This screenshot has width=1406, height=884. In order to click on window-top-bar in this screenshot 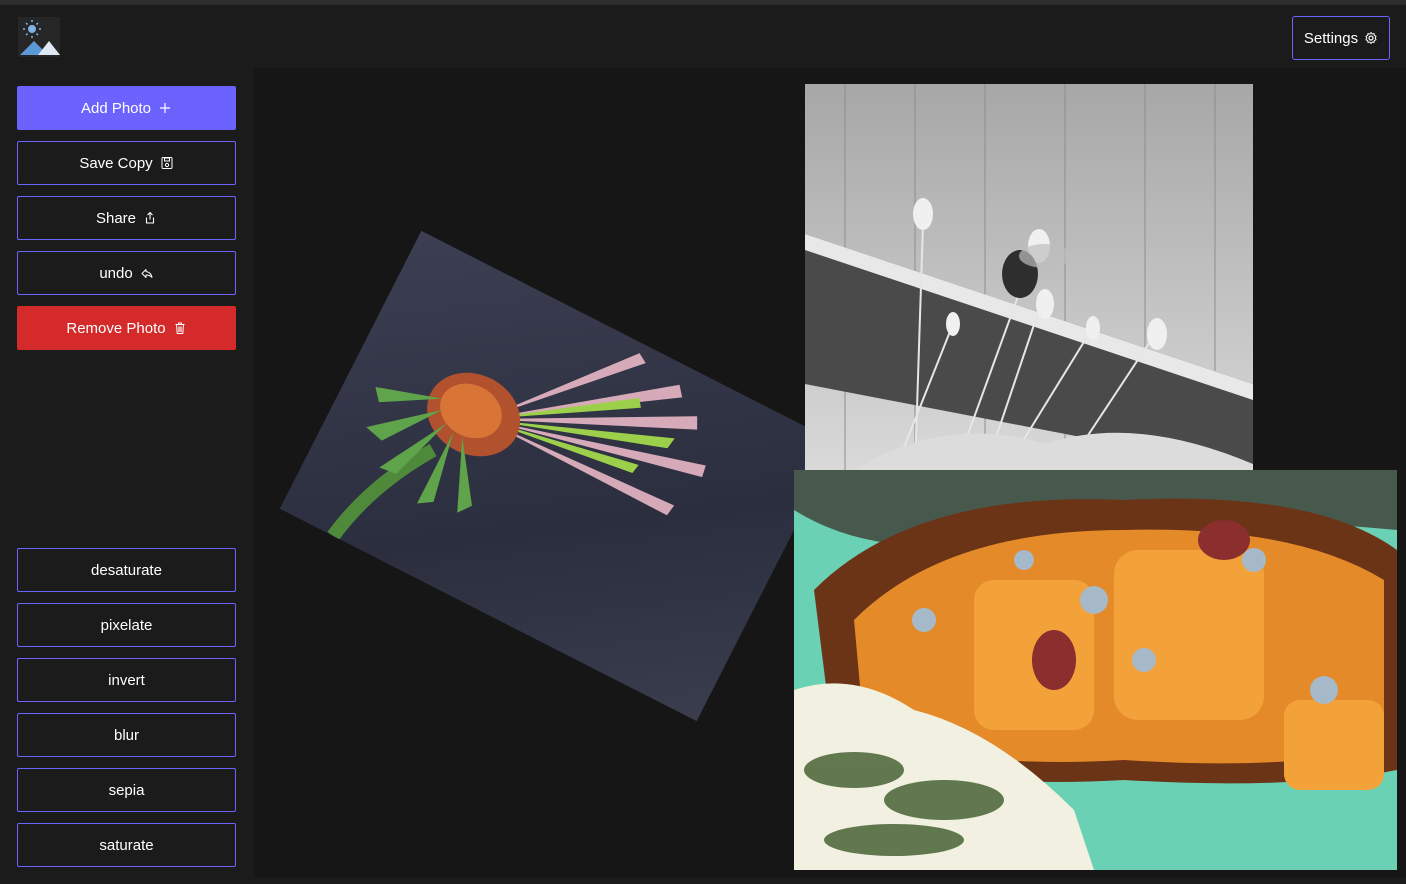, I will do `click(703, 2)`.